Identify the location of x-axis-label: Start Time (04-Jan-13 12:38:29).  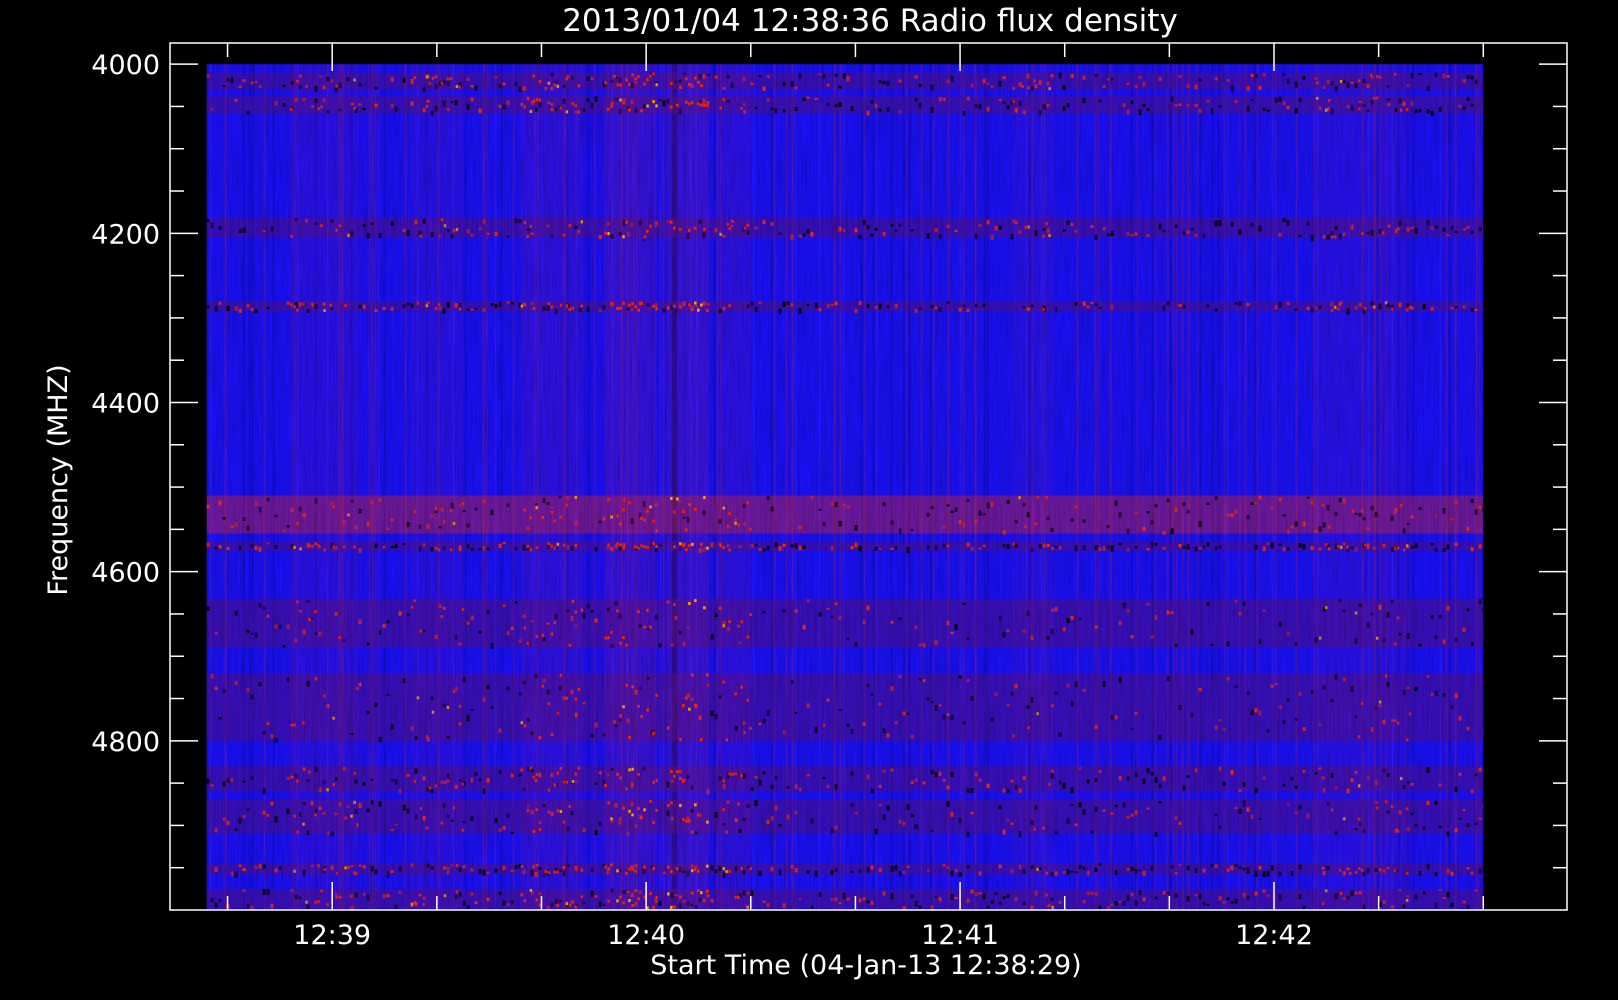
(865, 965).